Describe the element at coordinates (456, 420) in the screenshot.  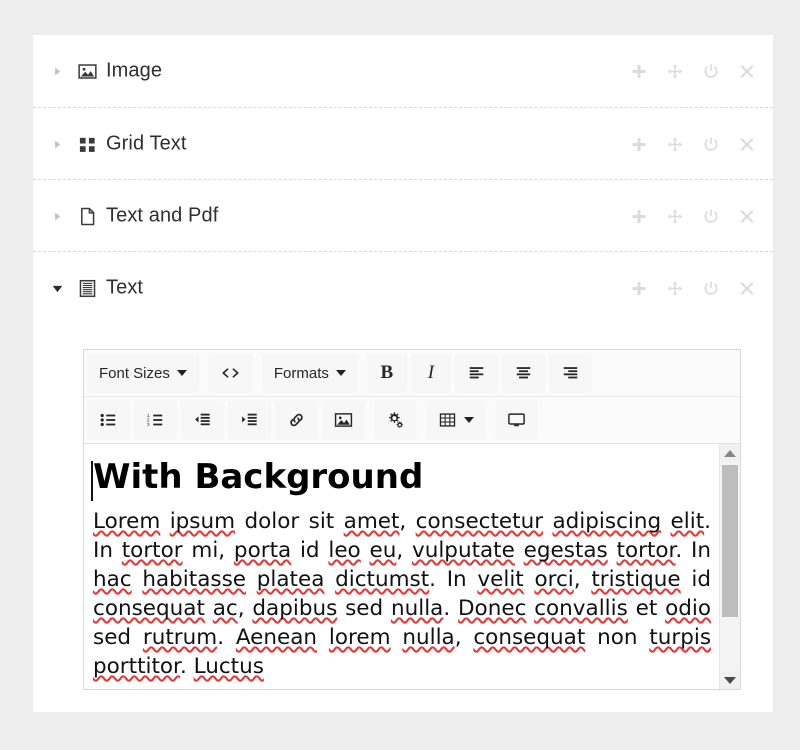
I see `table-dropdown` at that location.